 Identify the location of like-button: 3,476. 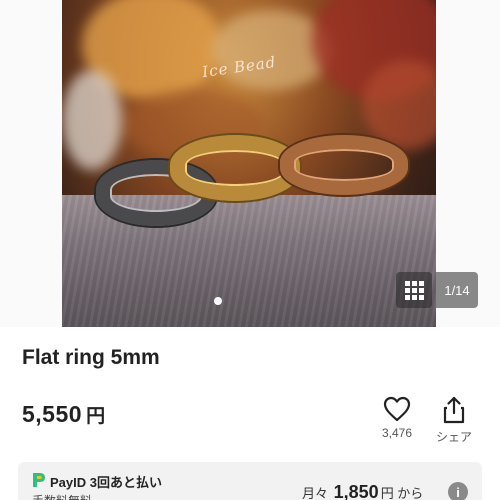
(397, 418).